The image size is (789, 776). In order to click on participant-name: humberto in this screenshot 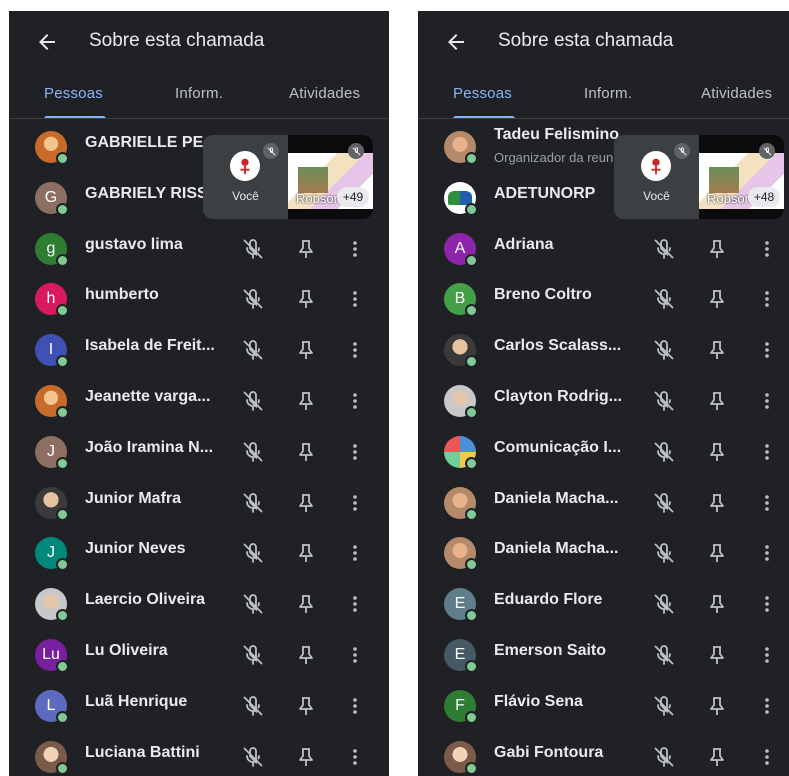, I will do `click(122, 295)`.